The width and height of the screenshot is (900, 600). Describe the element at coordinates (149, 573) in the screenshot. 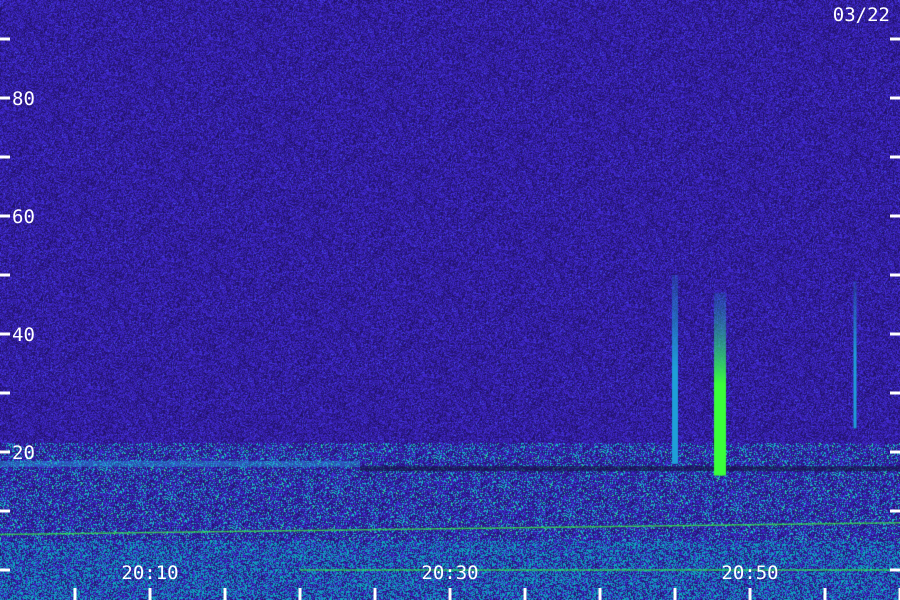

I see `x-tick-label-2010: 20:10` at that location.